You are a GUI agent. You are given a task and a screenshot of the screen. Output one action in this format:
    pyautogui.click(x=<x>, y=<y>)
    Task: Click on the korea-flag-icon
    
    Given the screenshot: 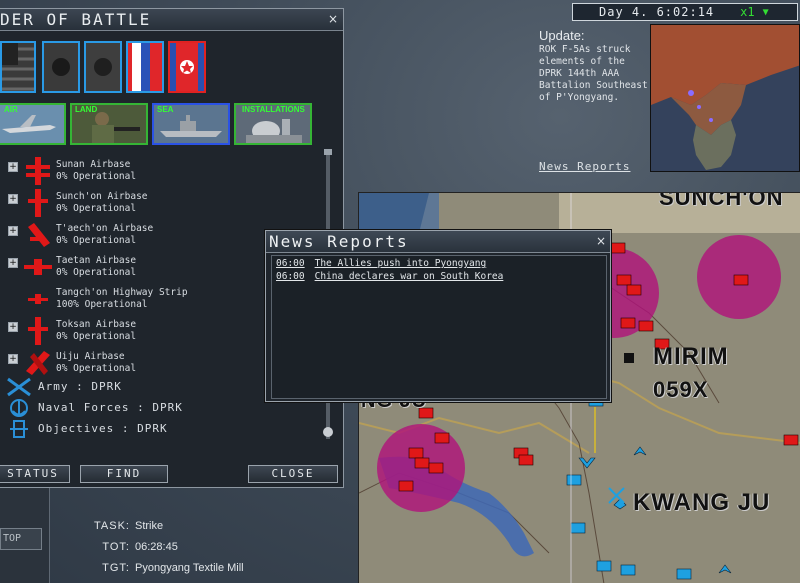 What is the action you would take?
    pyautogui.click(x=103, y=67)
    